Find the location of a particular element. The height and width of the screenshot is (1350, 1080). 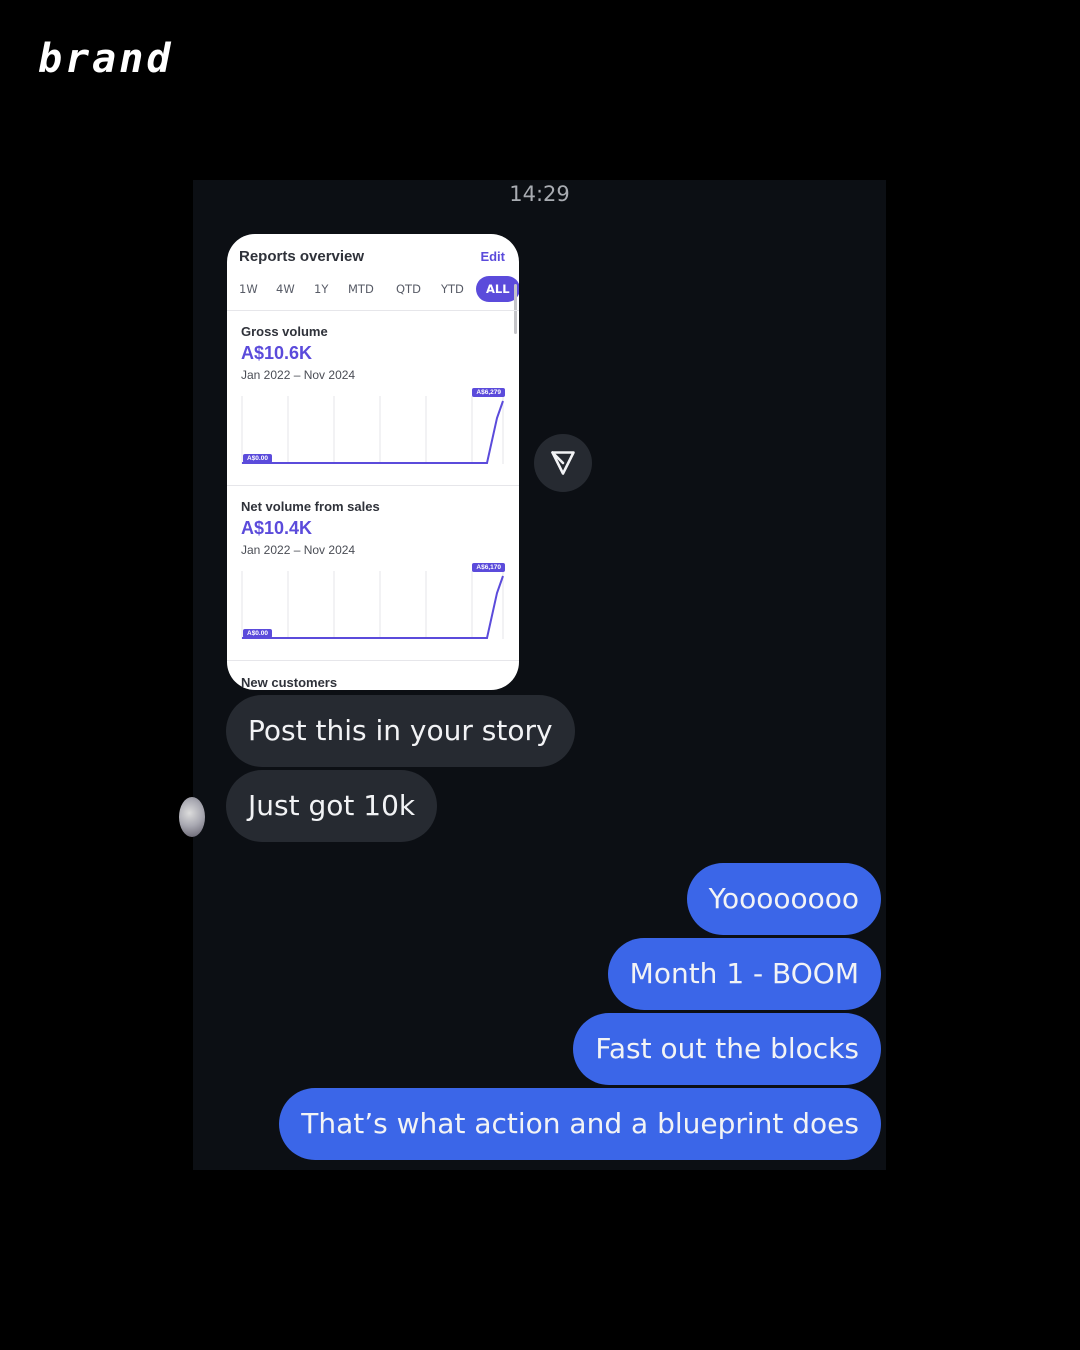

gross-volume-range: Jan 2022 – Nov 2024 is located at coordinates (298, 375).